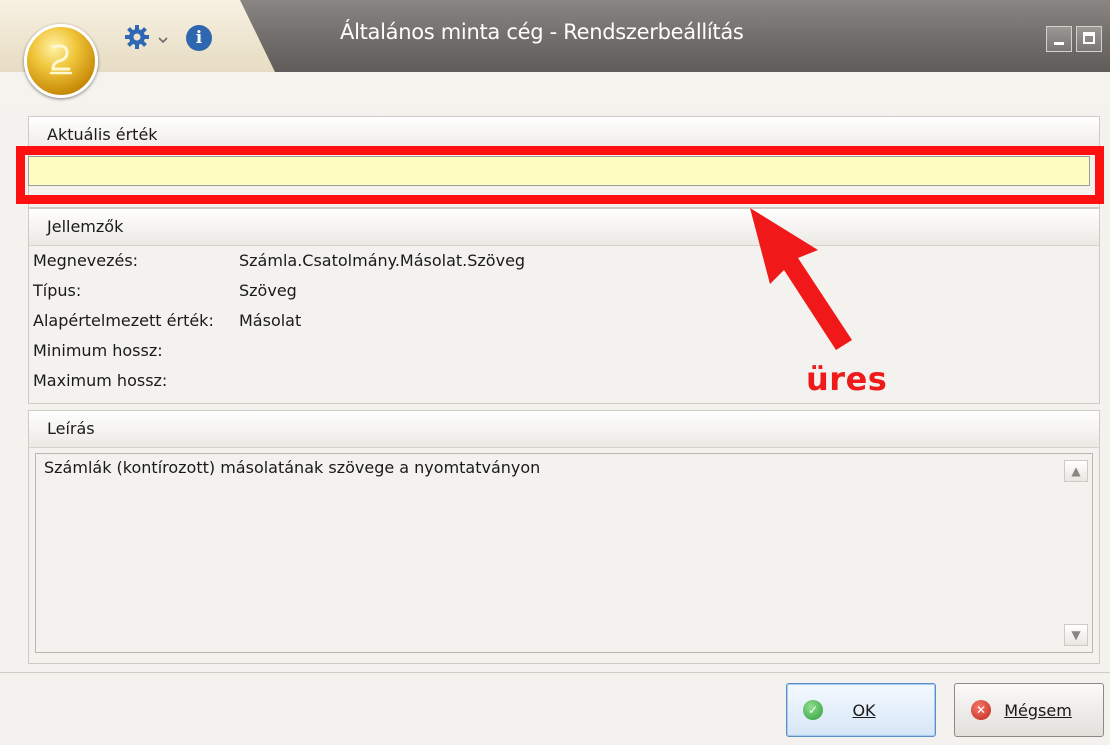 The height and width of the screenshot is (745, 1110). What do you see at coordinates (555, 672) in the screenshot?
I see `footer-divider` at bounding box center [555, 672].